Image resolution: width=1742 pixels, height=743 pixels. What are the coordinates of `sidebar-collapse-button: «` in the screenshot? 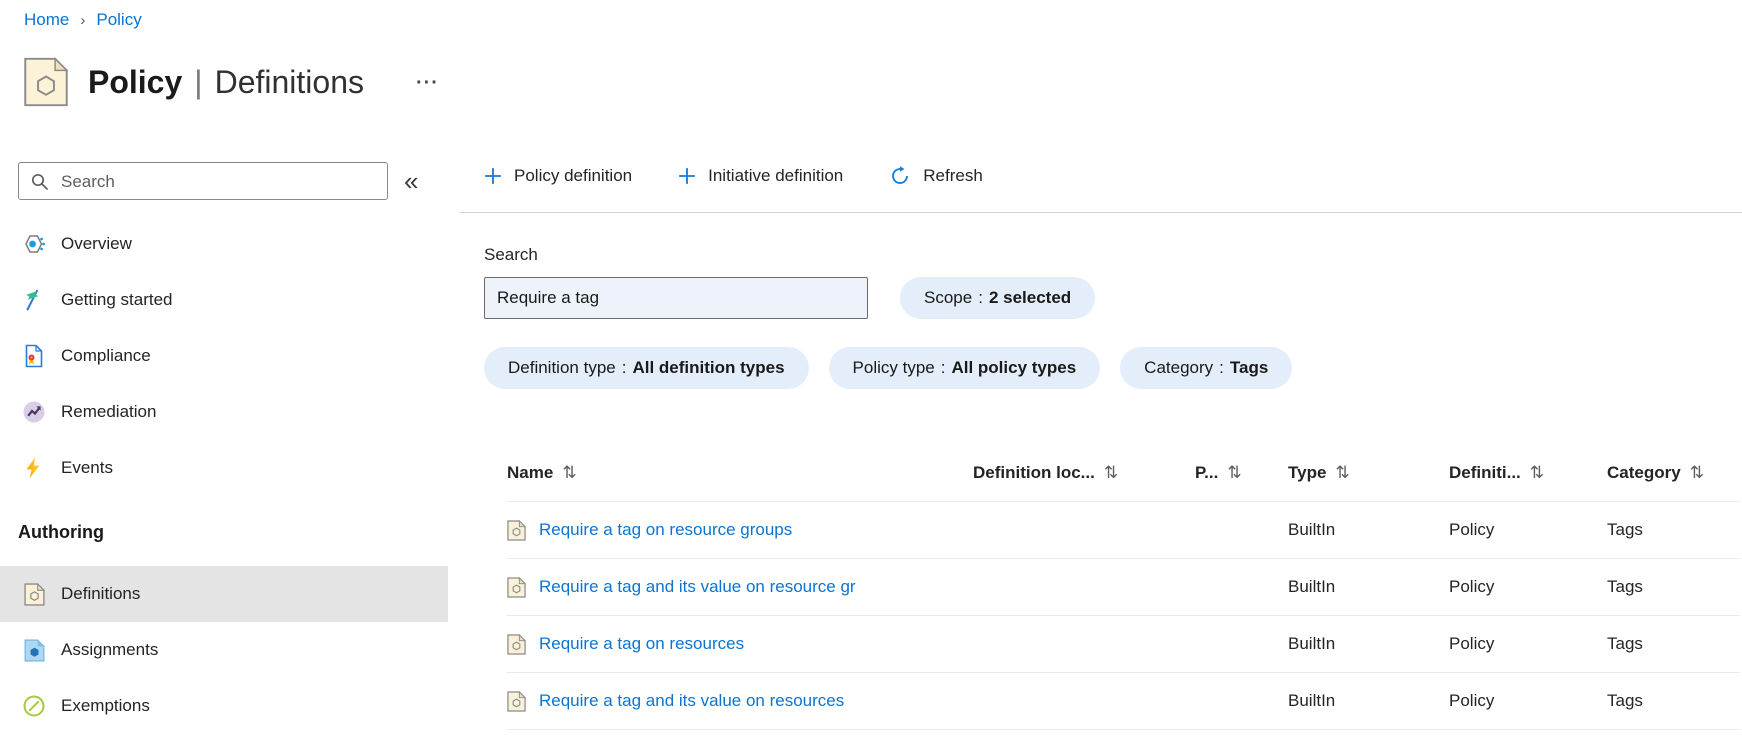 It's located at (411, 181).